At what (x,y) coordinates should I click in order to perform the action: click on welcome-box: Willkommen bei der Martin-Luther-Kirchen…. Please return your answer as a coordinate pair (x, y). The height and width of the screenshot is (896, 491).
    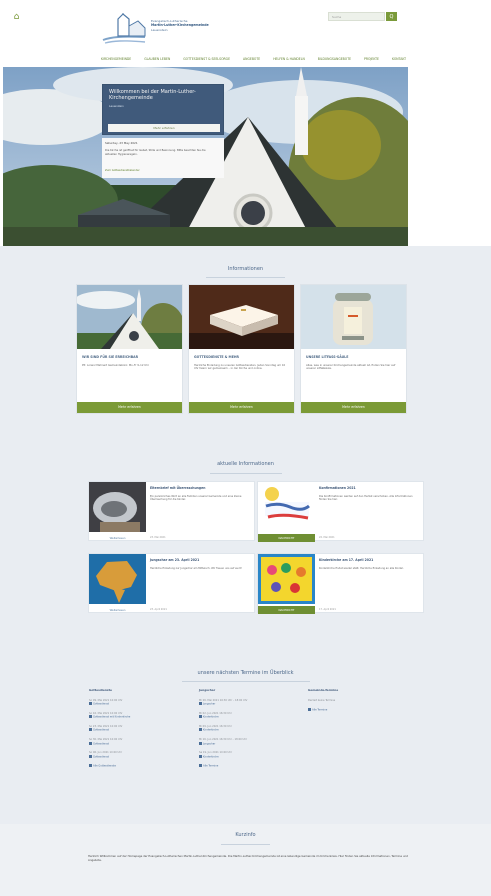
    Looking at the image, I should click on (163, 109).